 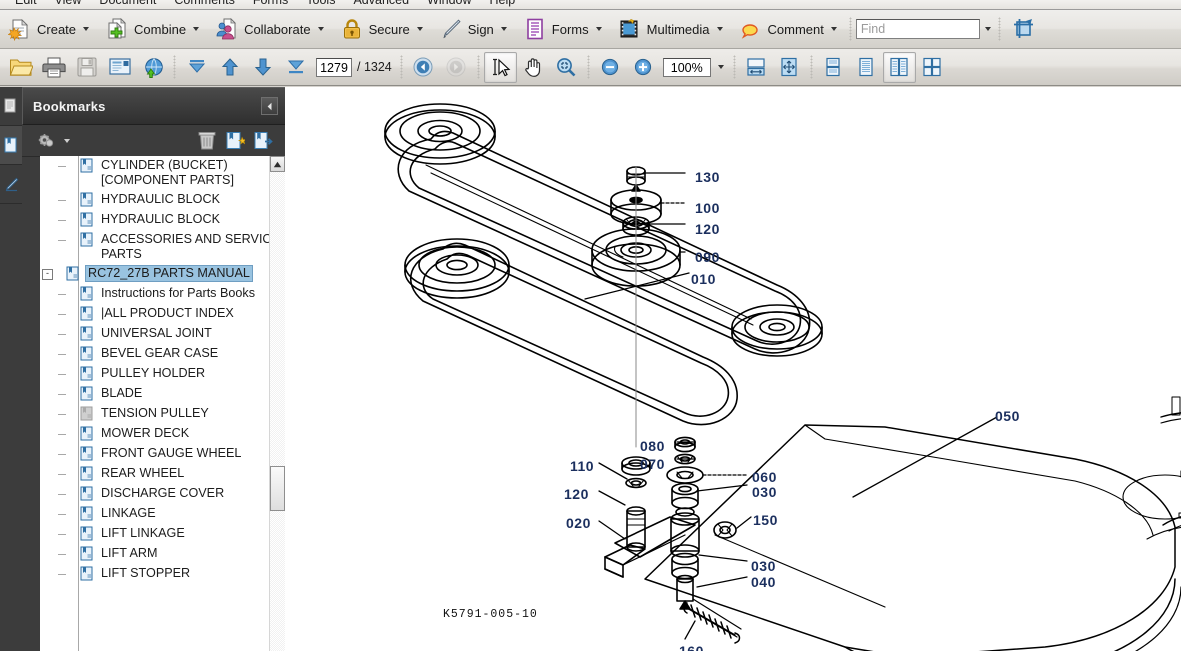 I want to click on bookmark-item: MOWER DECK, so click(x=162, y=434).